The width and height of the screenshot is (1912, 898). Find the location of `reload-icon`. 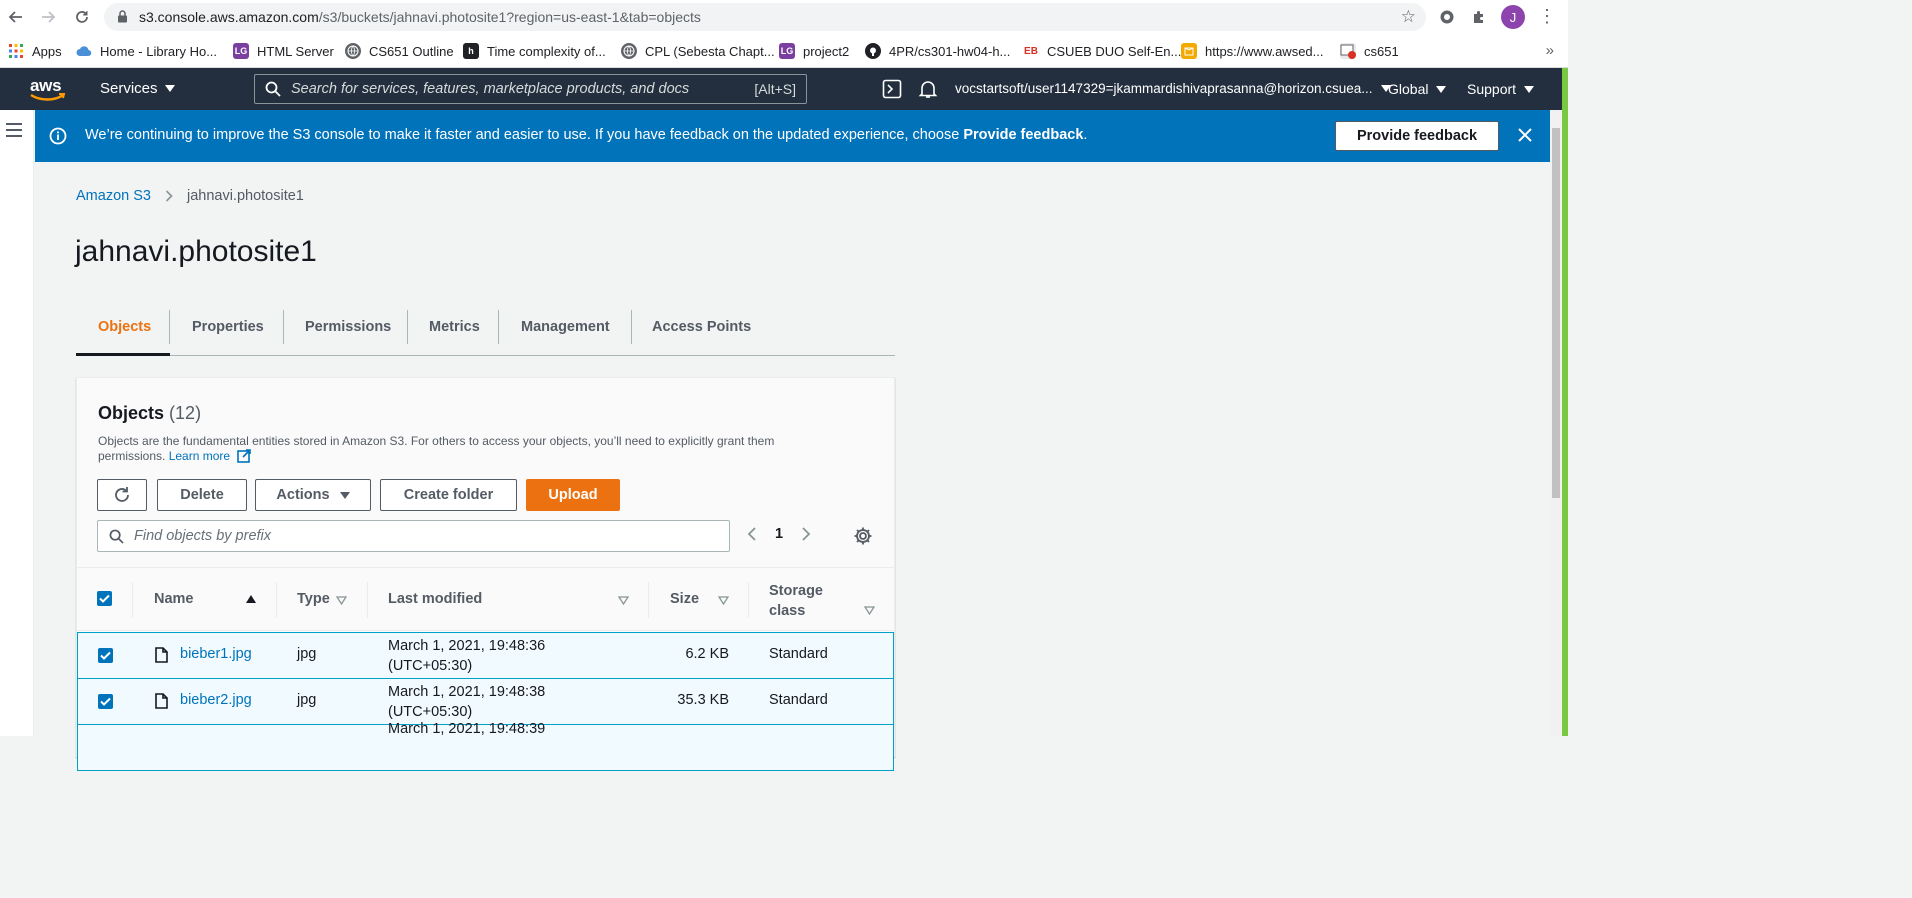

reload-icon is located at coordinates (82, 17).